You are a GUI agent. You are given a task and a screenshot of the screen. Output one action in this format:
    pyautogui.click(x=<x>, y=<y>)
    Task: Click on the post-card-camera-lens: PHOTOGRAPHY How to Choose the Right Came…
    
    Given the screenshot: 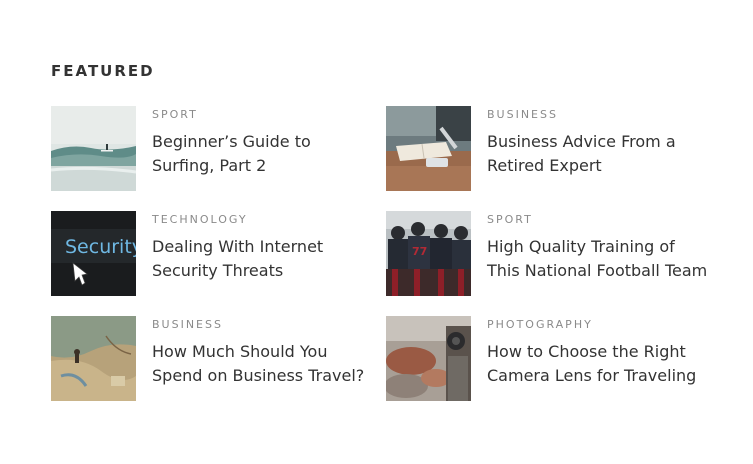 What is the action you would take?
    pyautogui.click(x=551, y=359)
    